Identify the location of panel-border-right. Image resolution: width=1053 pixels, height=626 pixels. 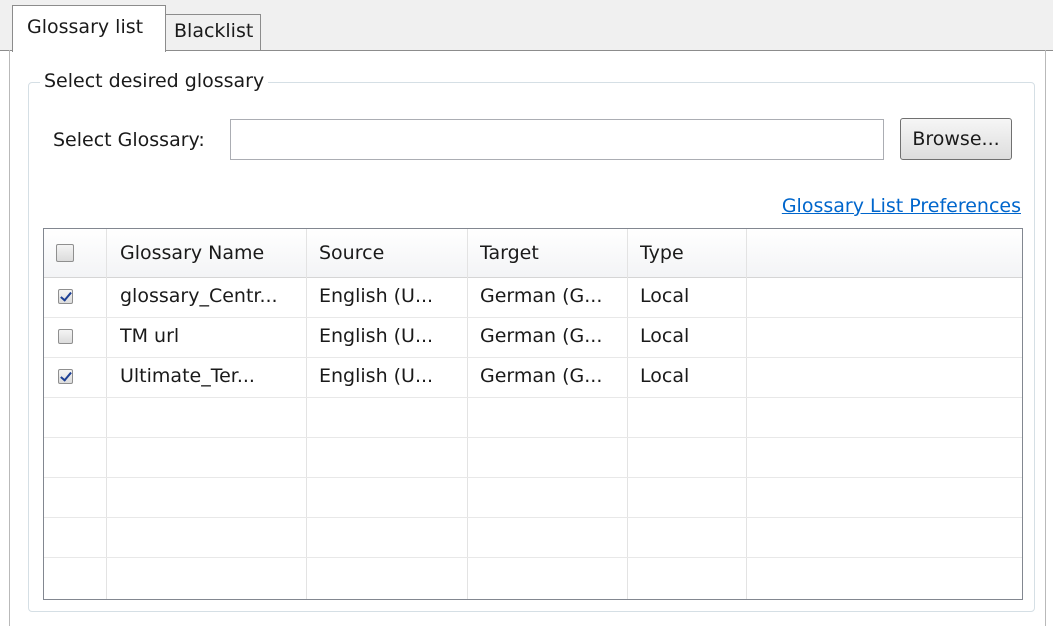
(1045, 338).